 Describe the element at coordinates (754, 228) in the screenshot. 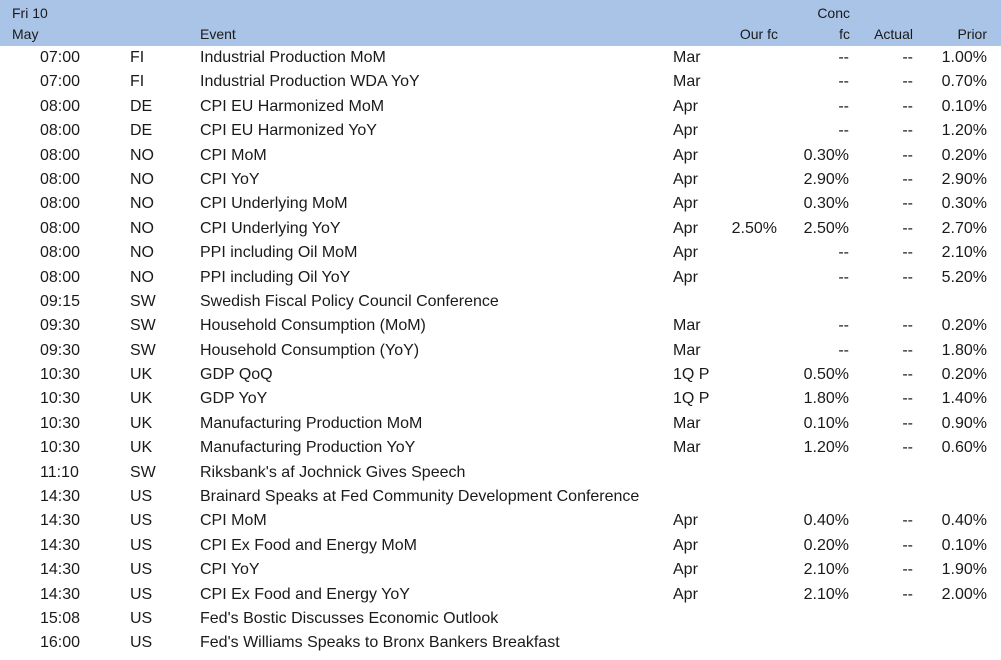

I see `our-fc-cell: 2.50%` at that location.